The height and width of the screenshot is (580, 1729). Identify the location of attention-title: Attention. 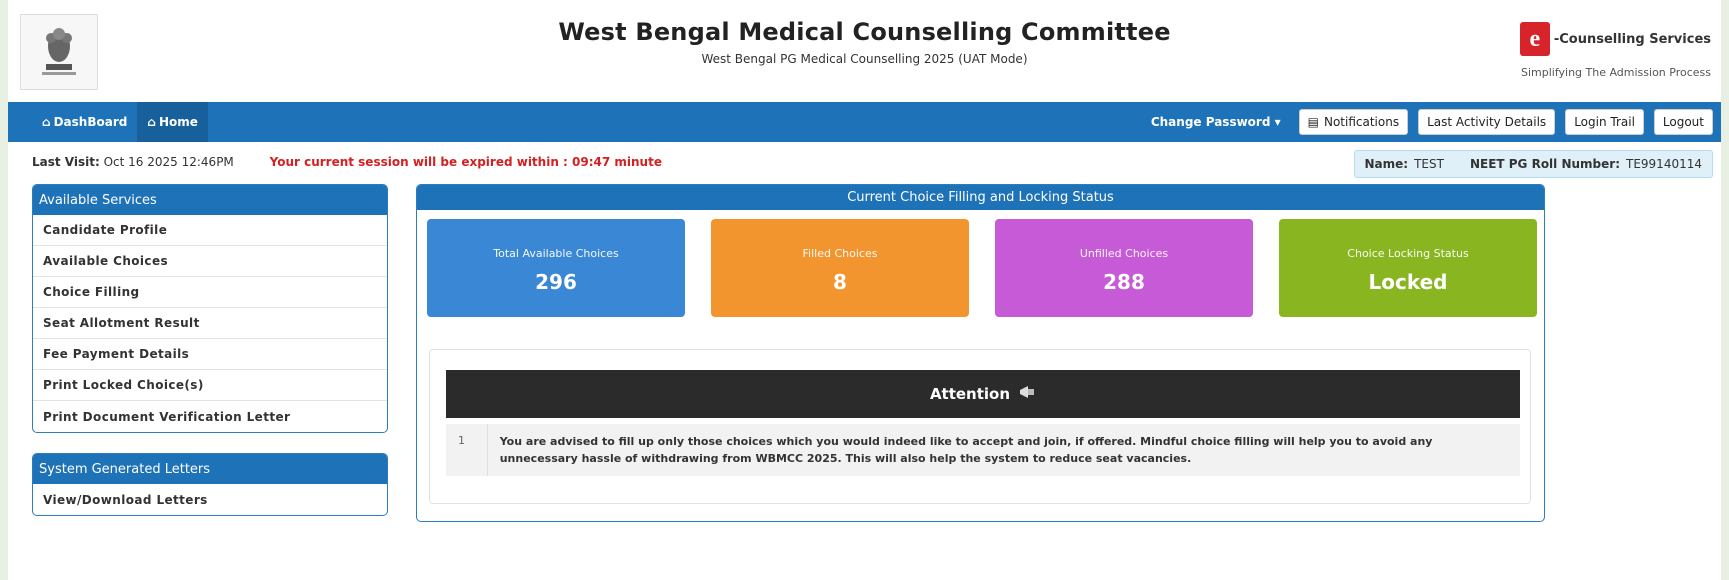
(970, 394).